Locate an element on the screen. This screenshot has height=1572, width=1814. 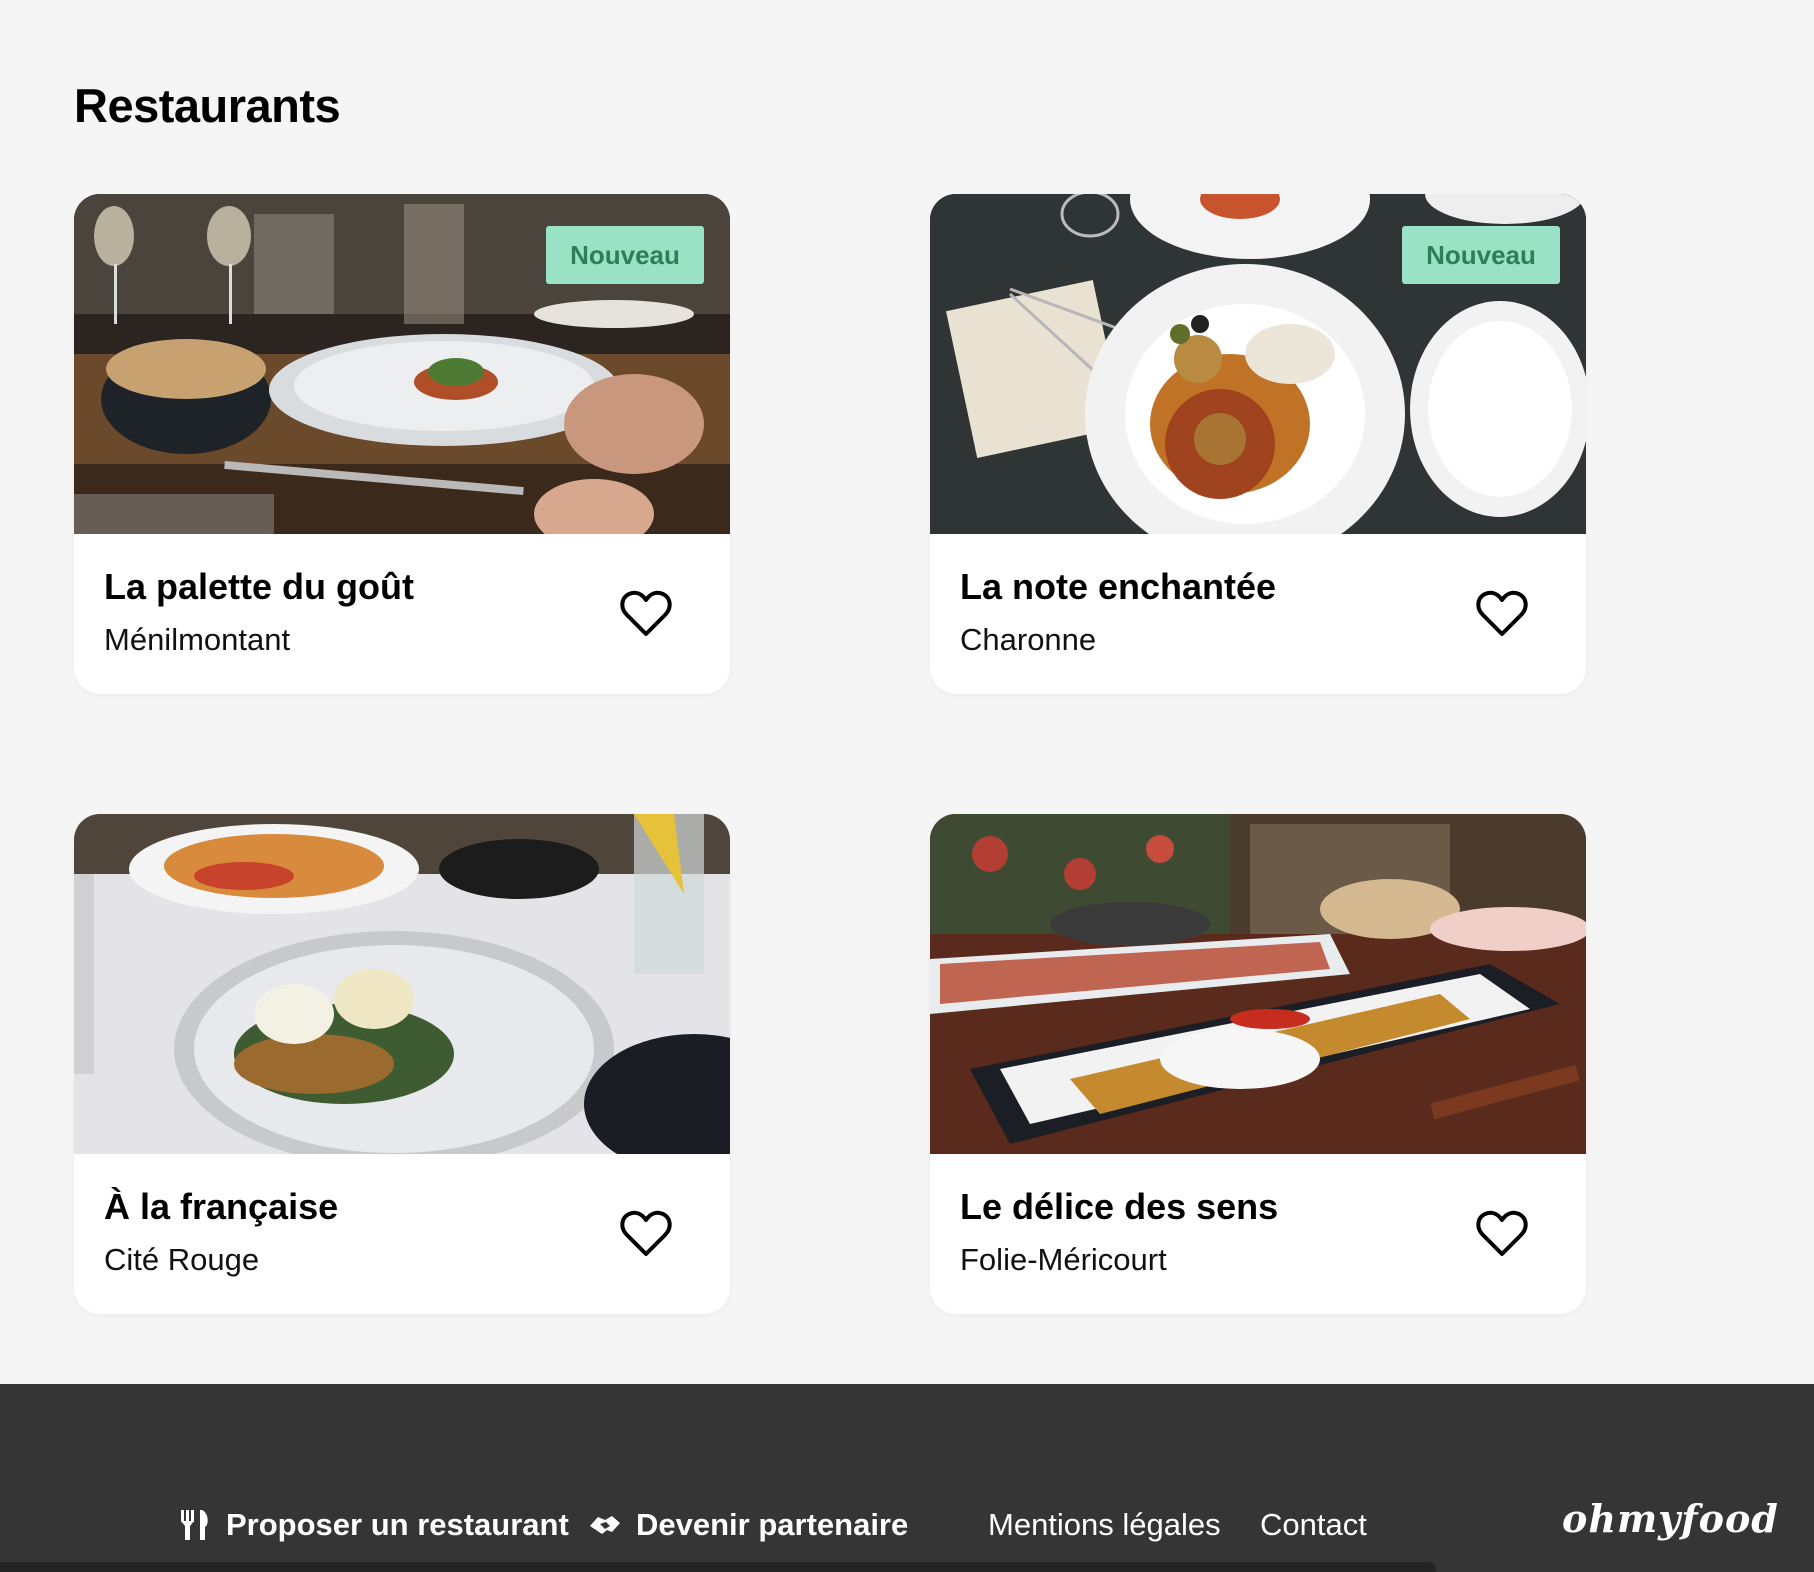
handshake-icon is located at coordinates (605, 1525).